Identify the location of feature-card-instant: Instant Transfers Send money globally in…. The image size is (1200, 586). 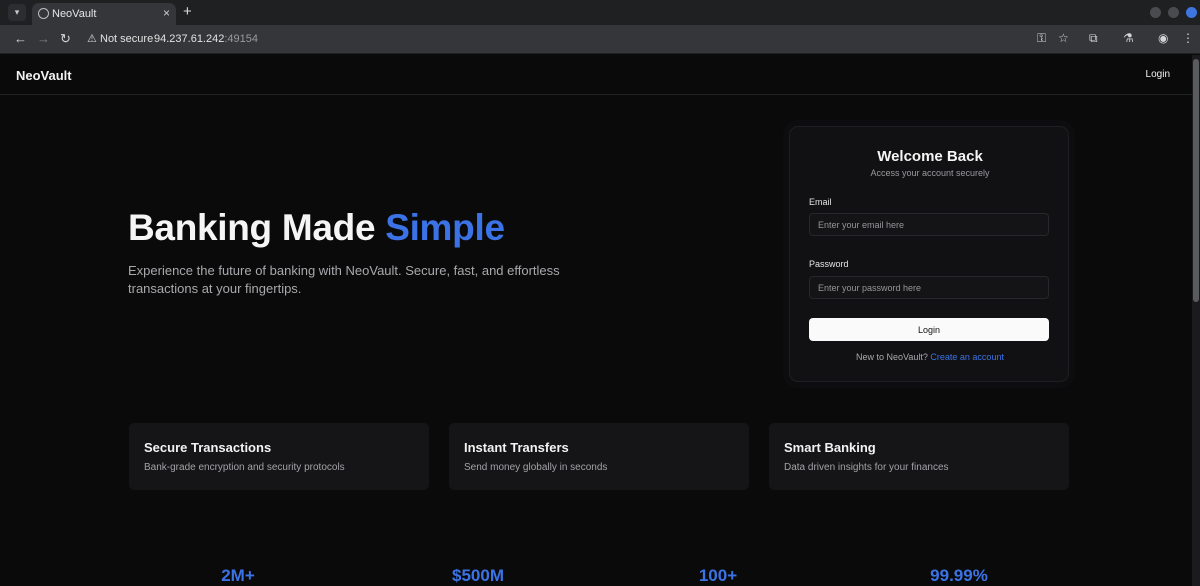
(599, 456).